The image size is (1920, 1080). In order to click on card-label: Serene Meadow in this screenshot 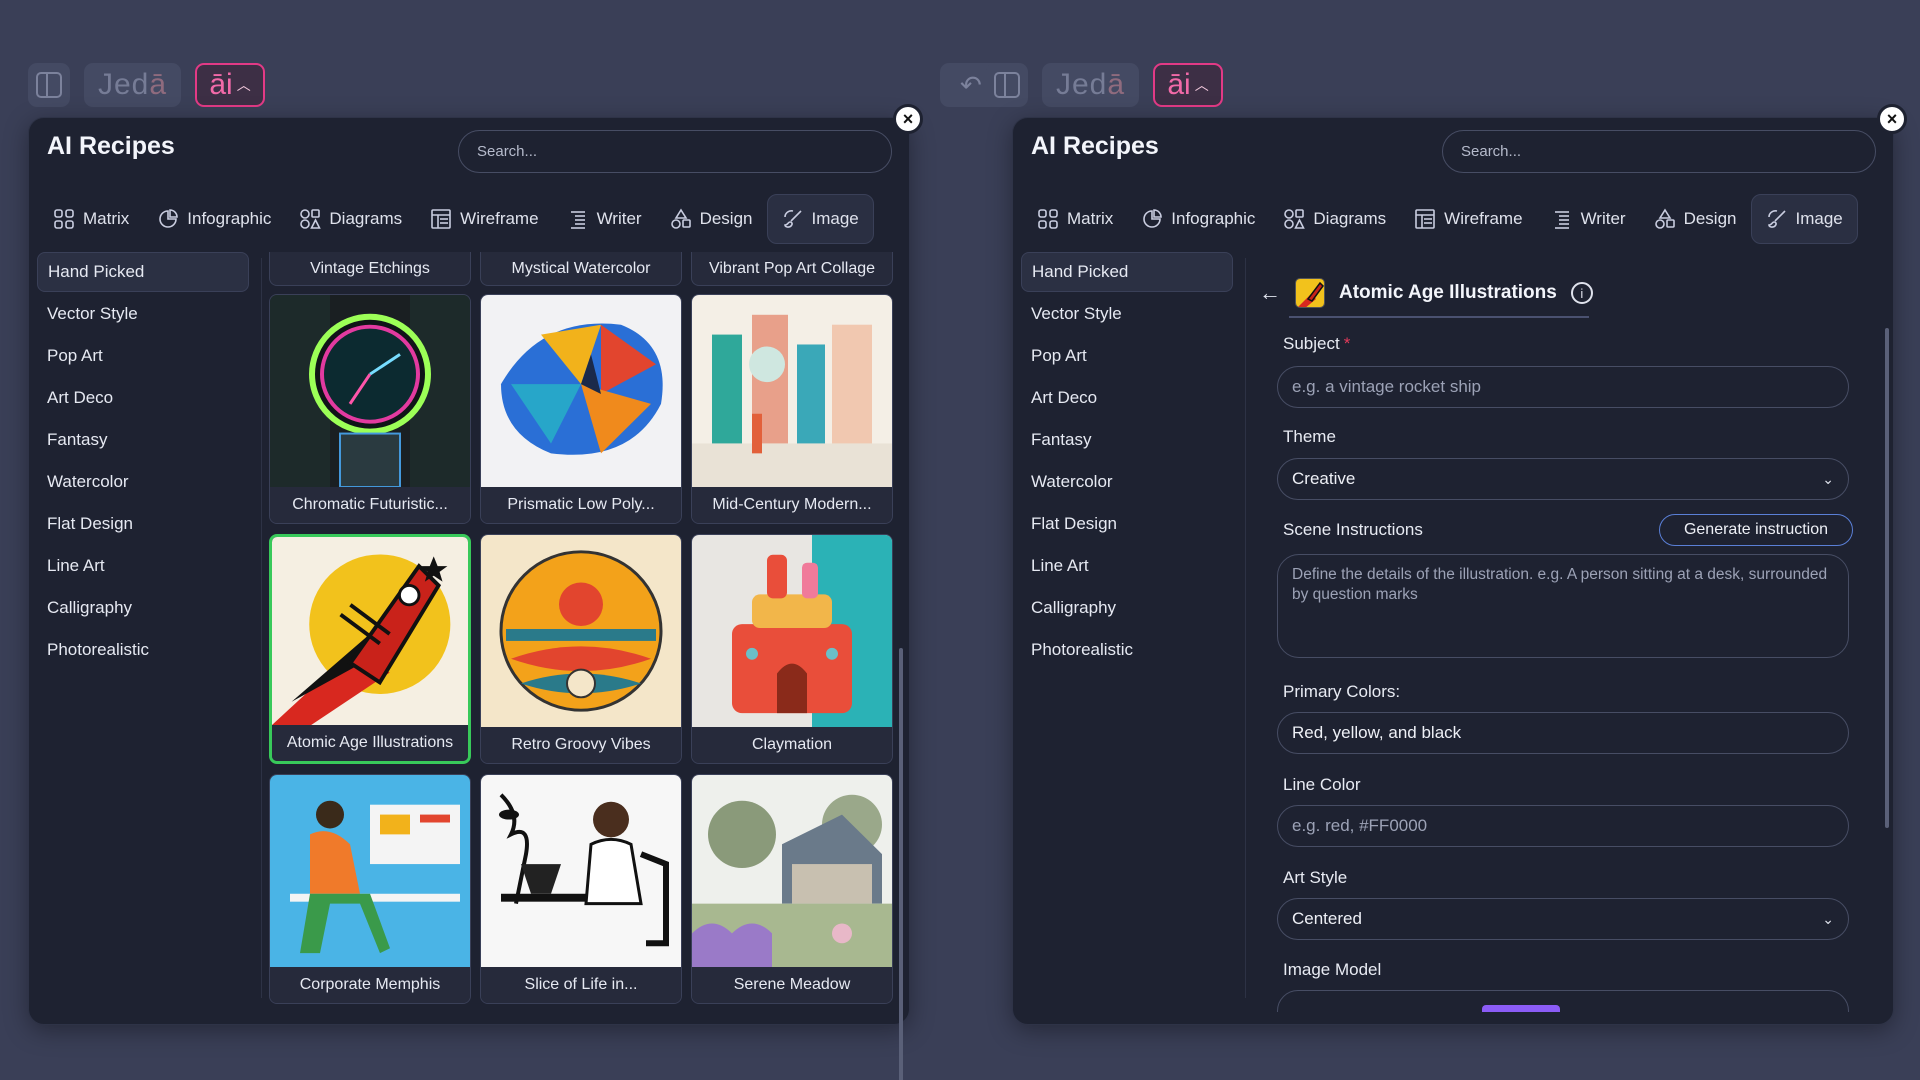, I will do `click(792, 985)`.